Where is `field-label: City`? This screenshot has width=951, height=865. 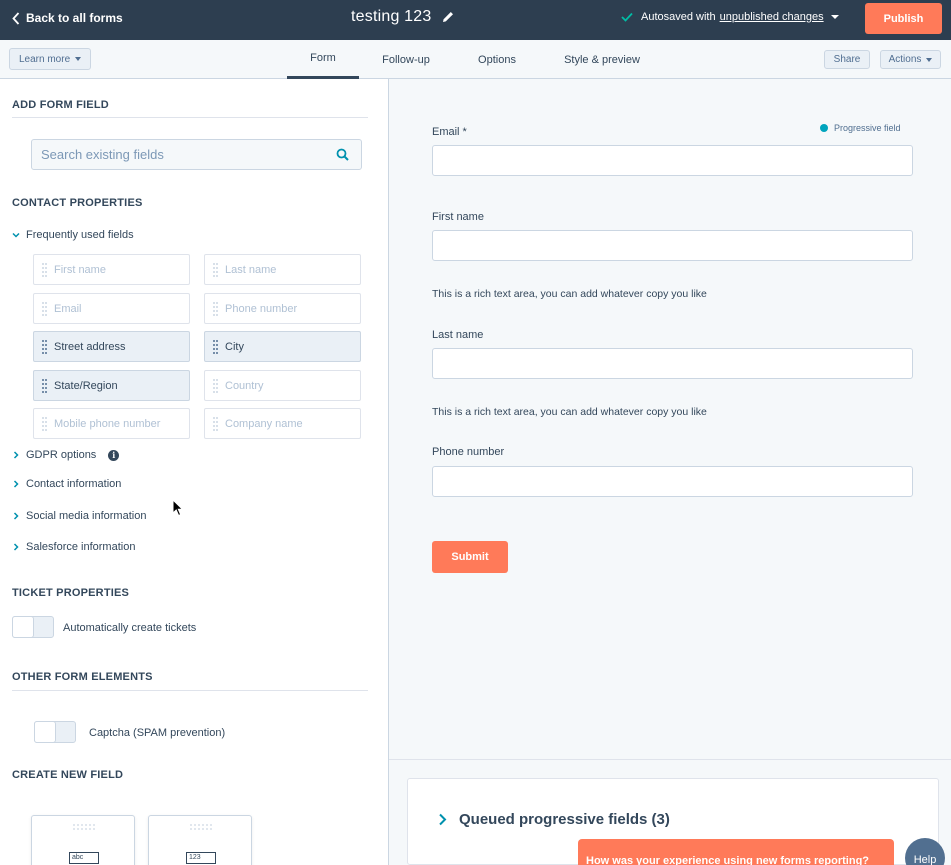
field-label: City is located at coordinates (234, 346).